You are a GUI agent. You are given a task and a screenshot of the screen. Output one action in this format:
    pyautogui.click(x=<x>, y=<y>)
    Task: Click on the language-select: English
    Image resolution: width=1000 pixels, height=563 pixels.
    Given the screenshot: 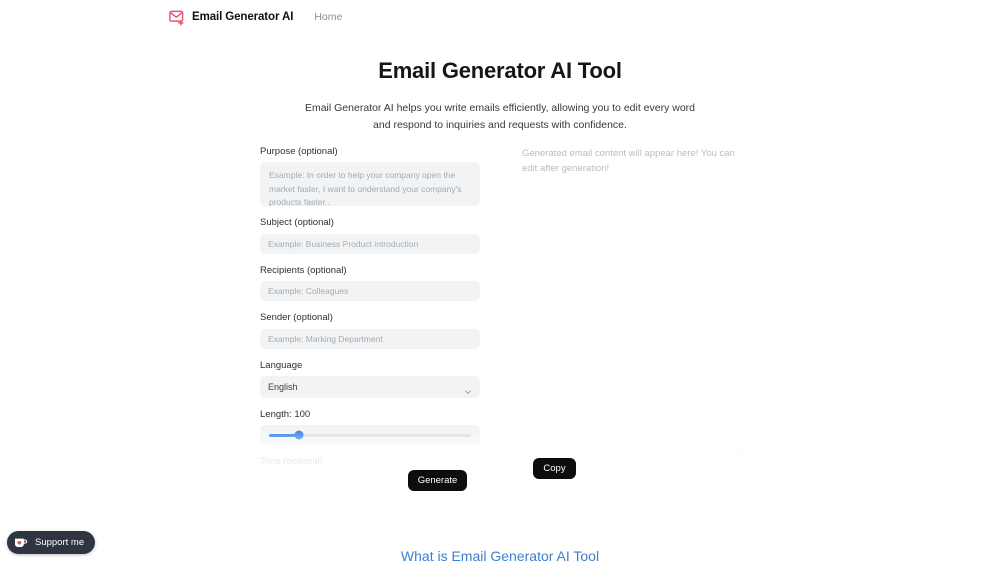 What is the action you would take?
    pyautogui.click(x=370, y=386)
    